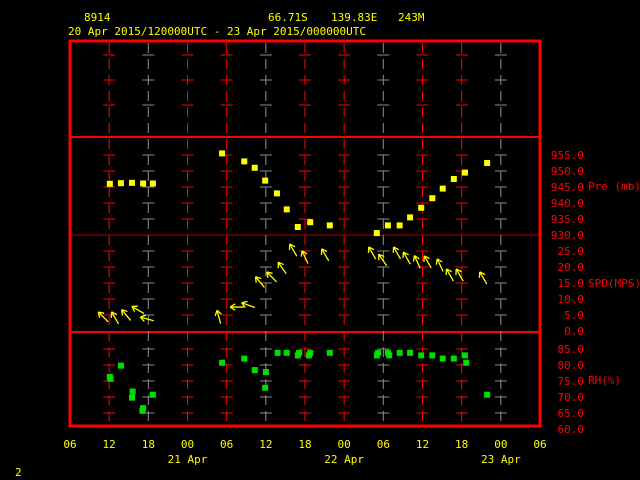  I want to click on station-id: 8914, so click(97, 17).